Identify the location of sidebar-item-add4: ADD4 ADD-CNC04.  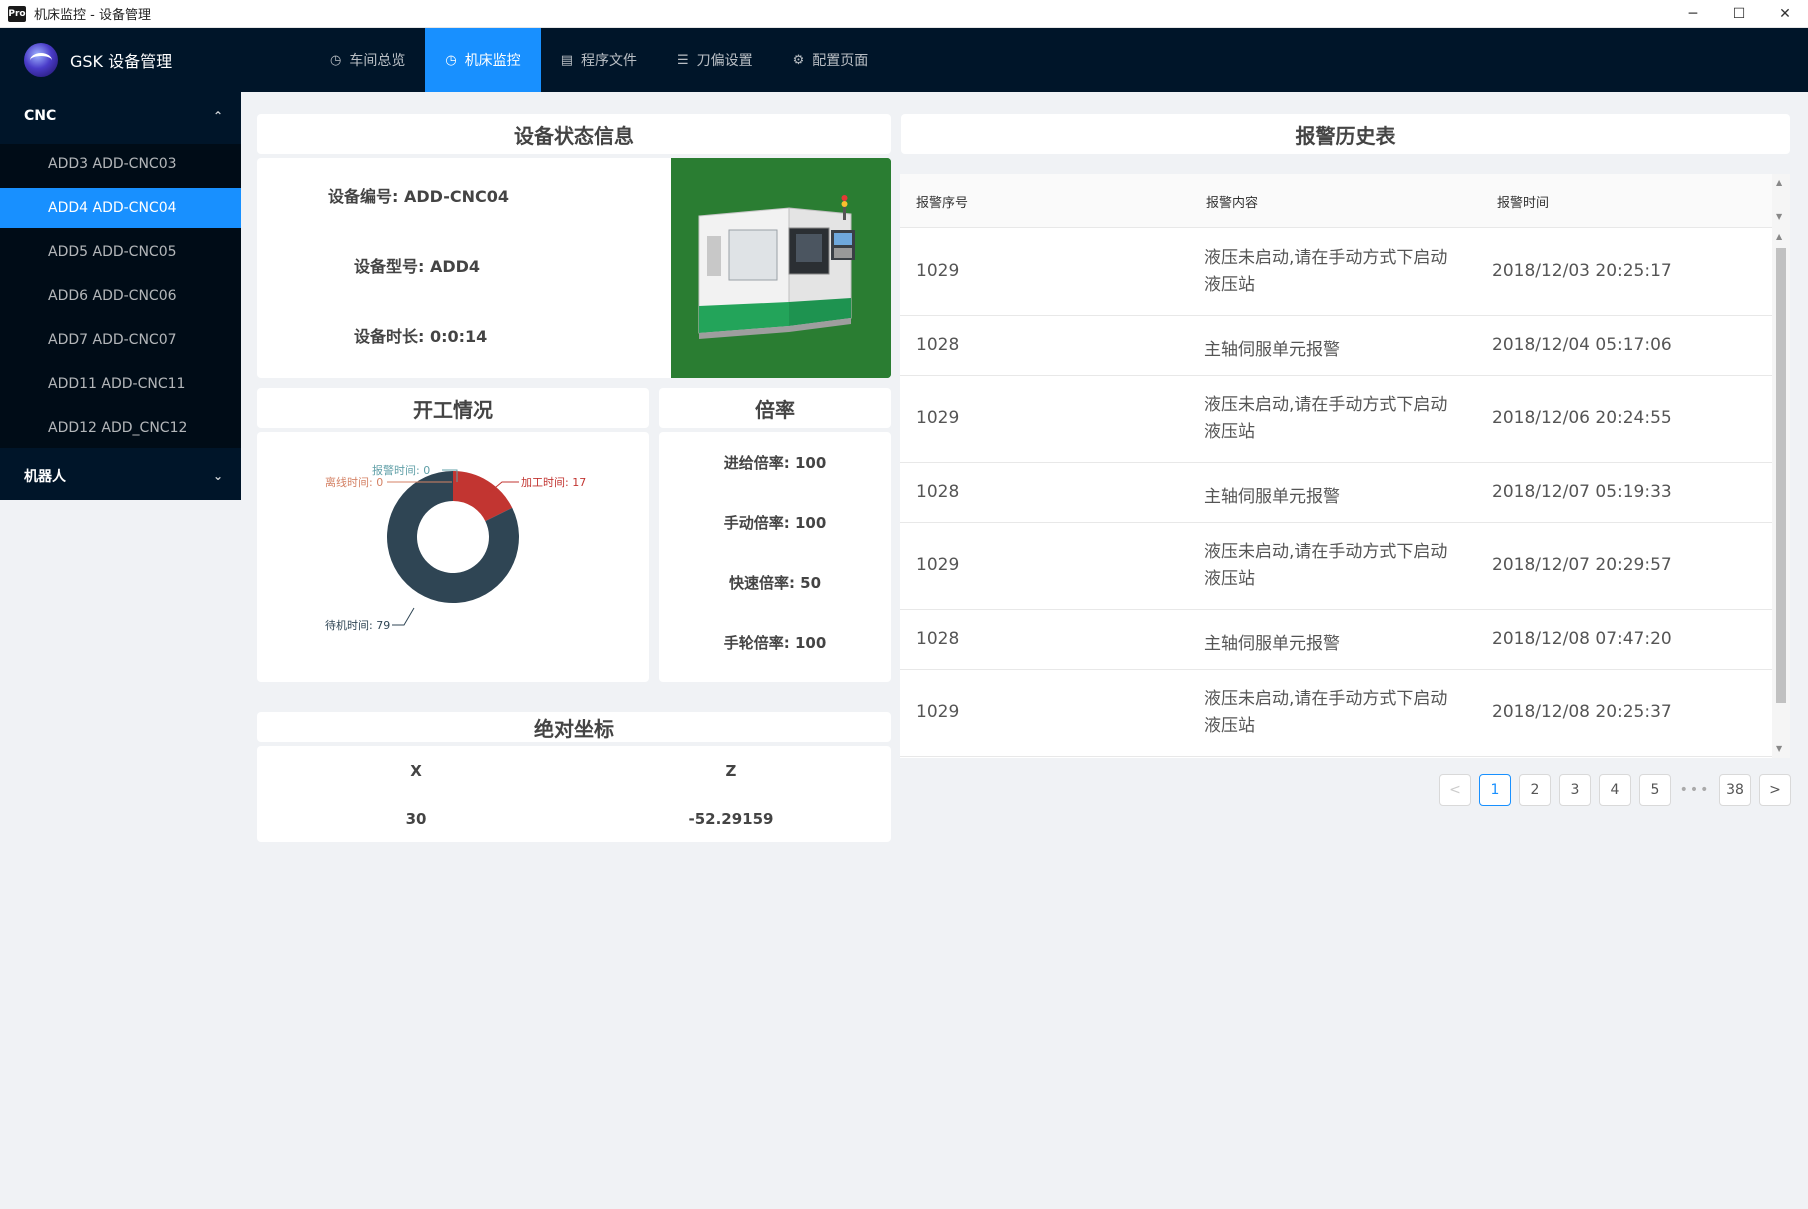
(120, 208).